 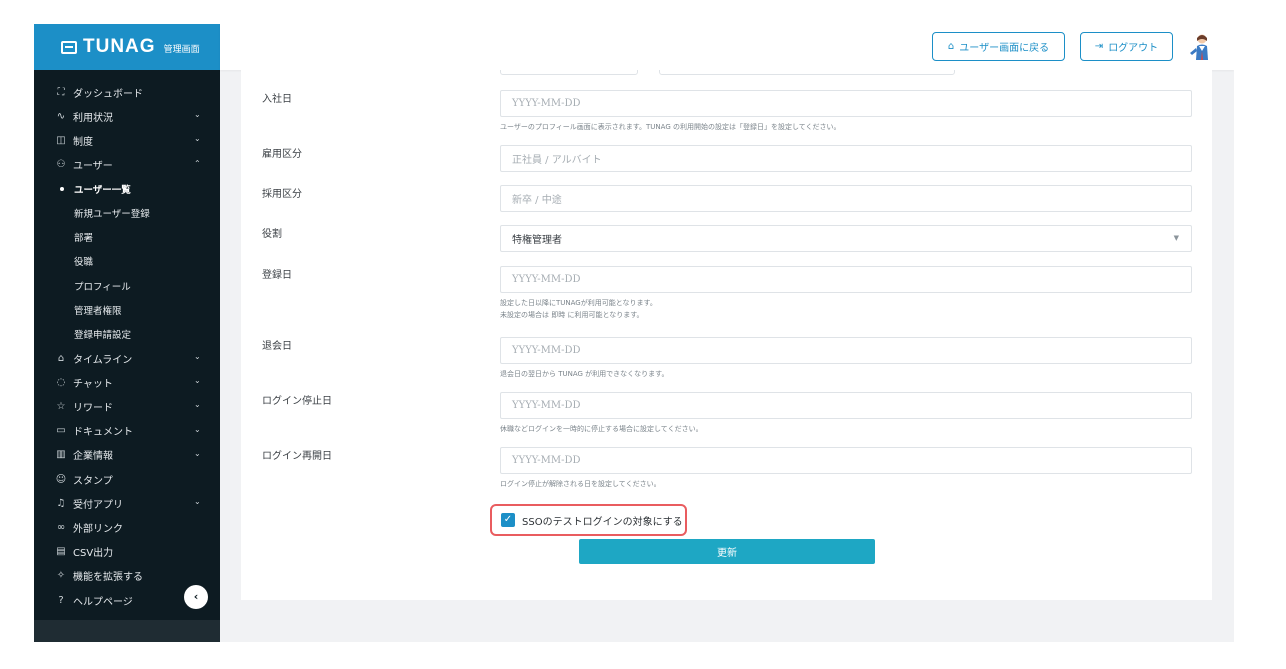 I want to click on sidebar-item: ✧ 機能を拡張する, so click(x=127, y=576).